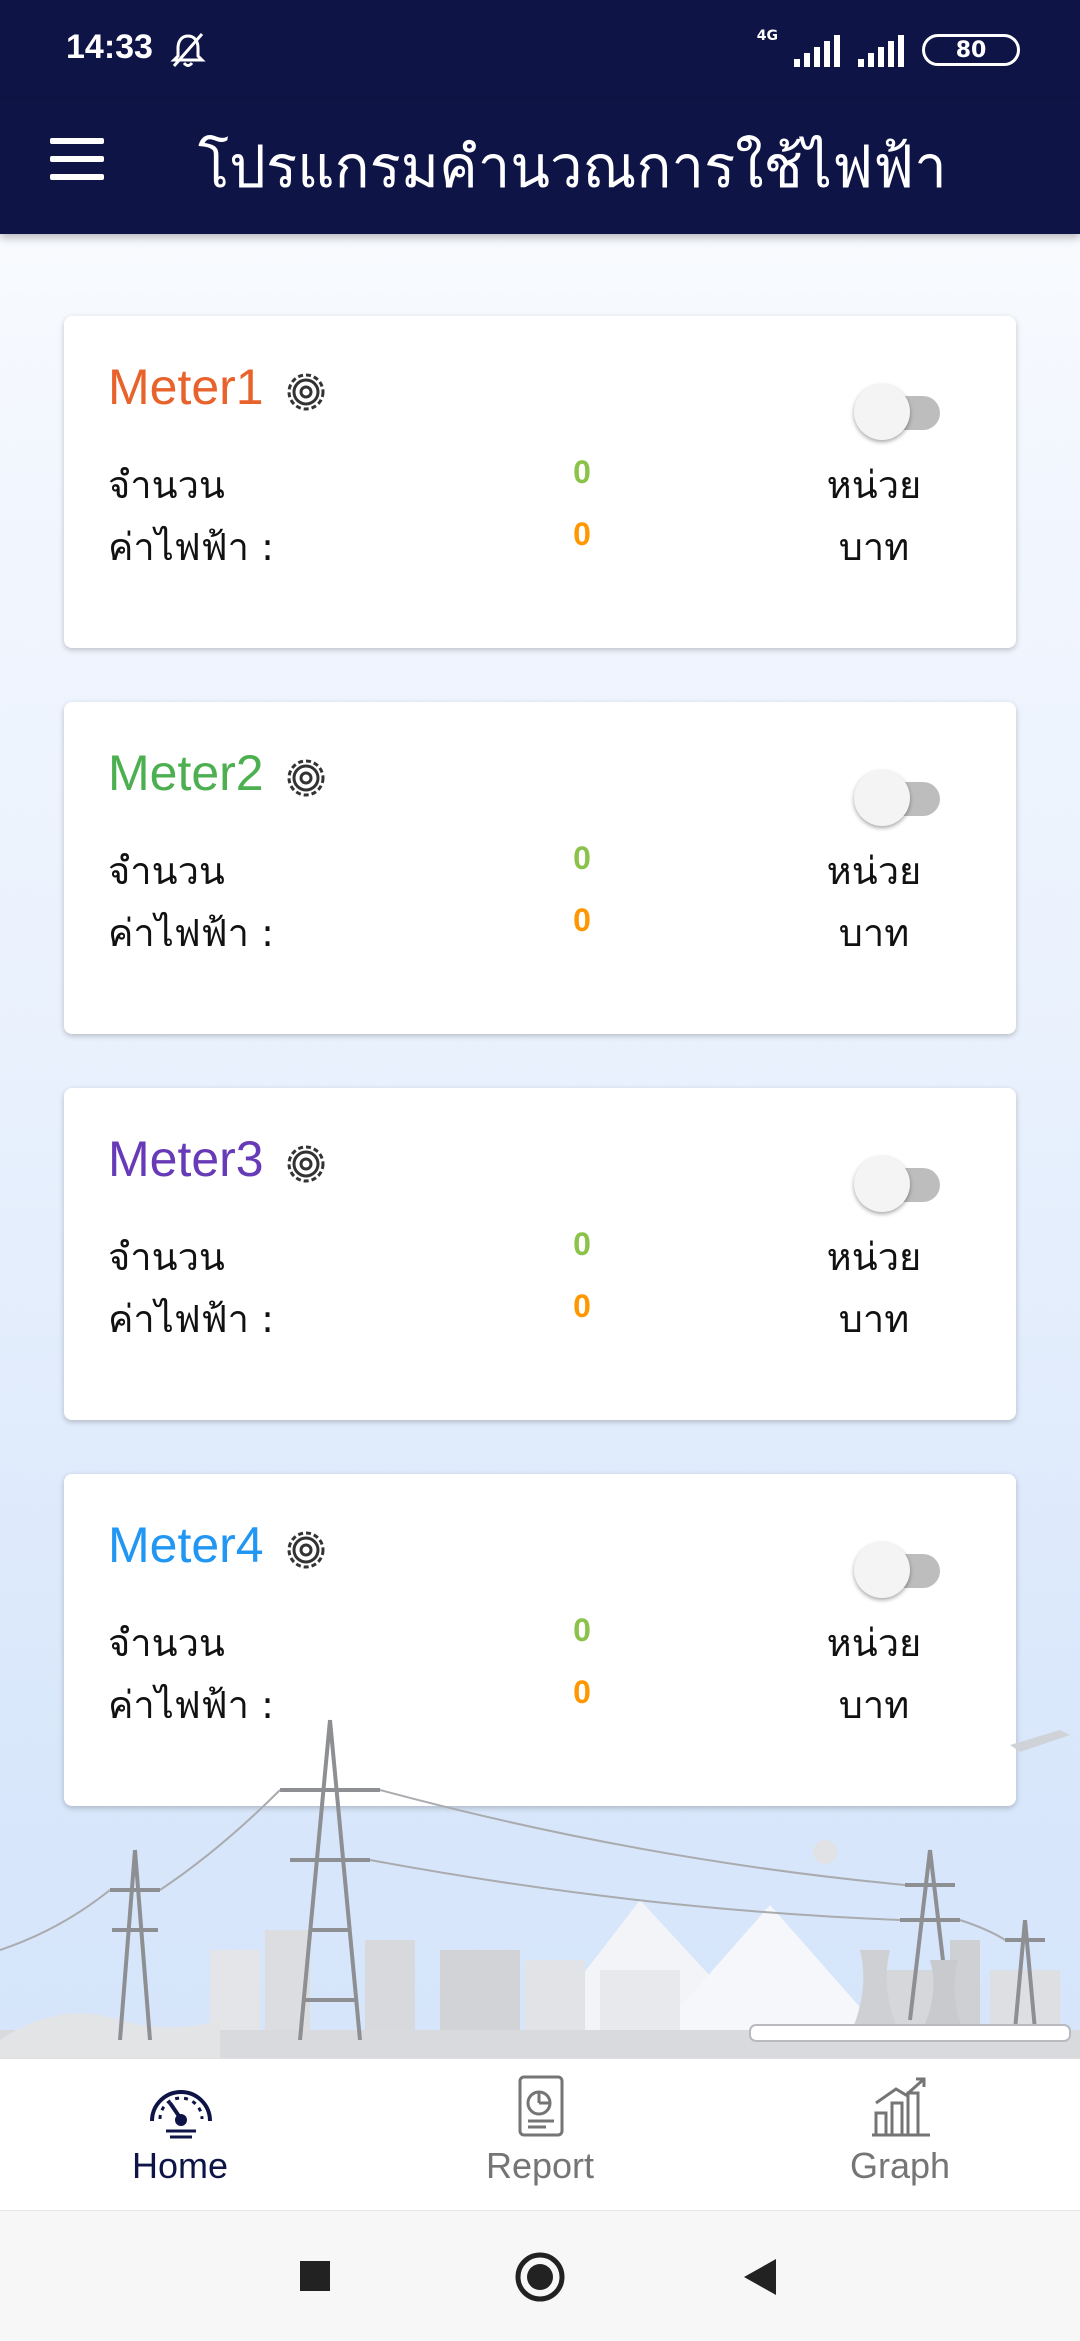 This screenshot has width=1080, height=2341. What do you see at coordinates (900, 2165) in the screenshot?
I see `nav-graph-label: Graph` at bounding box center [900, 2165].